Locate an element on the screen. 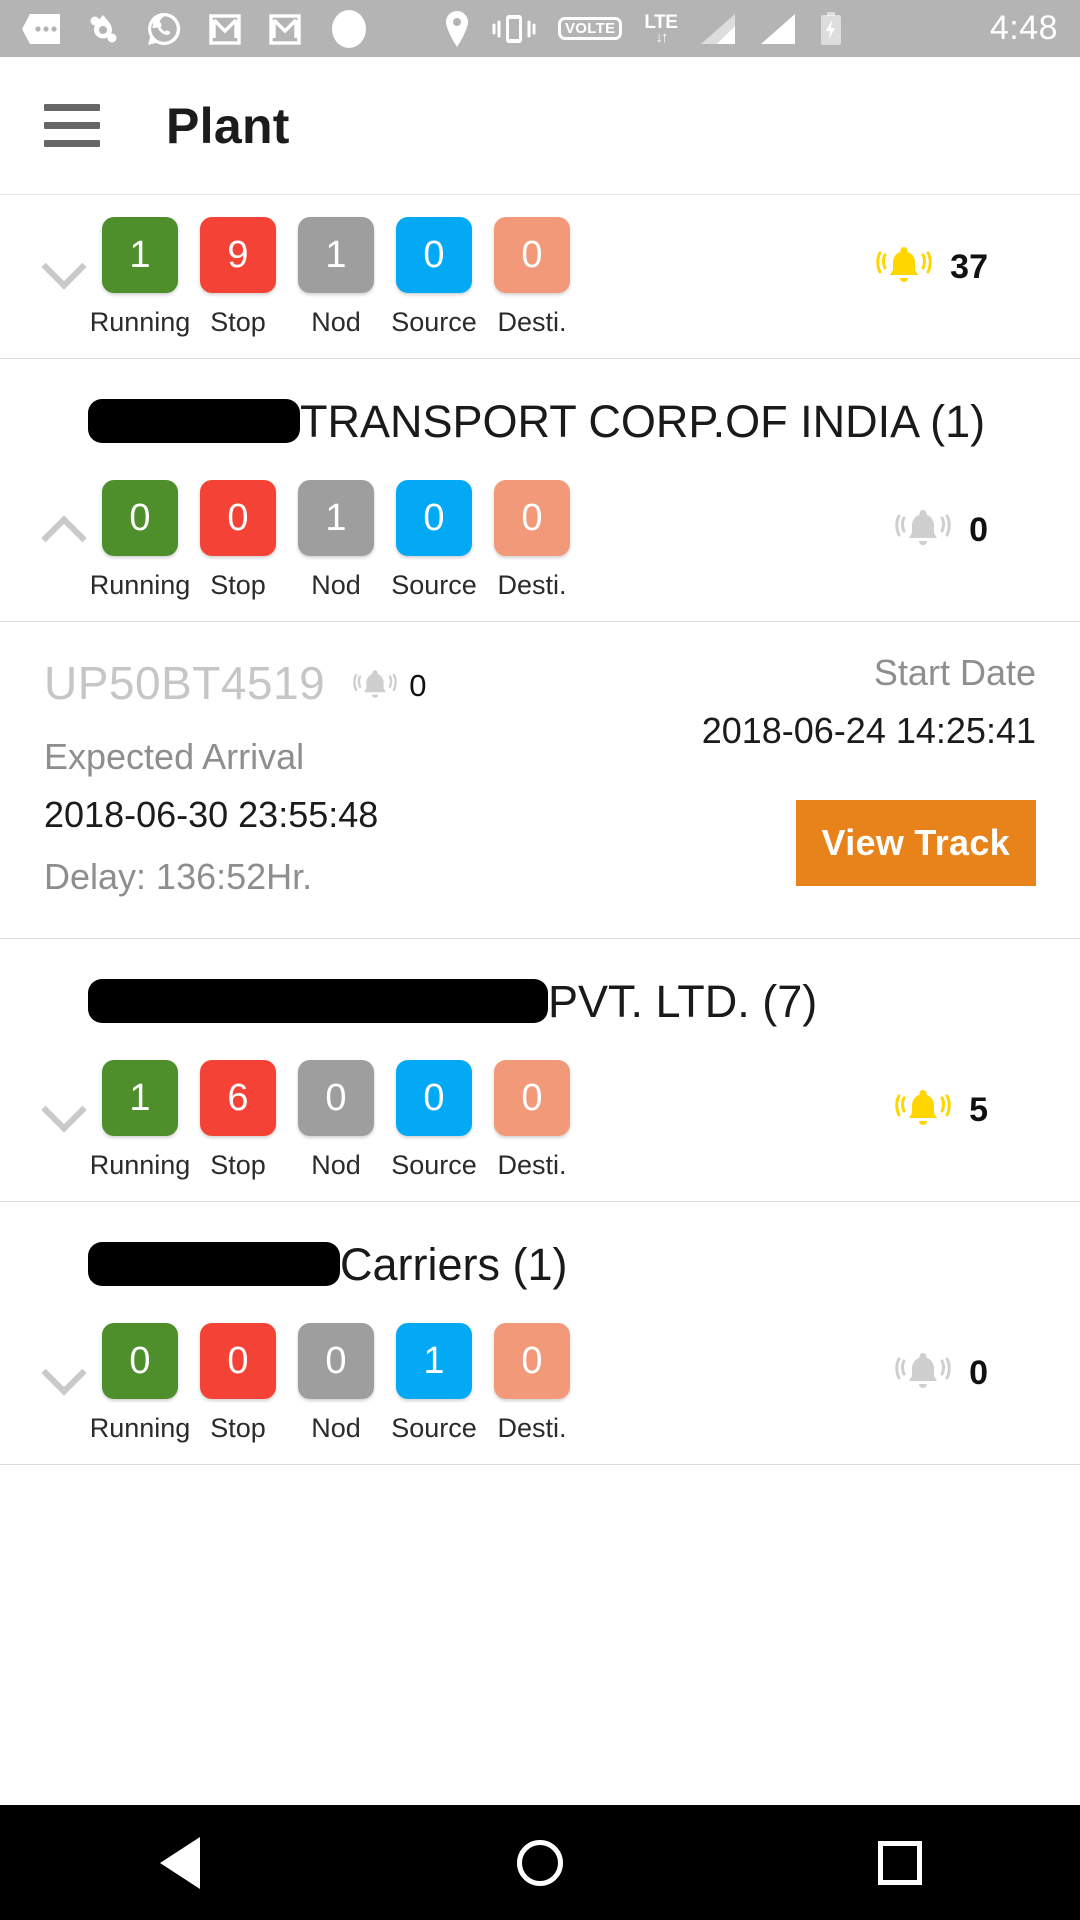 This screenshot has height=1920, width=1080. status-badges: 1 Running 6 Stop 0 Nod 0 Source 0 Desti. is located at coordinates (330, 1120).